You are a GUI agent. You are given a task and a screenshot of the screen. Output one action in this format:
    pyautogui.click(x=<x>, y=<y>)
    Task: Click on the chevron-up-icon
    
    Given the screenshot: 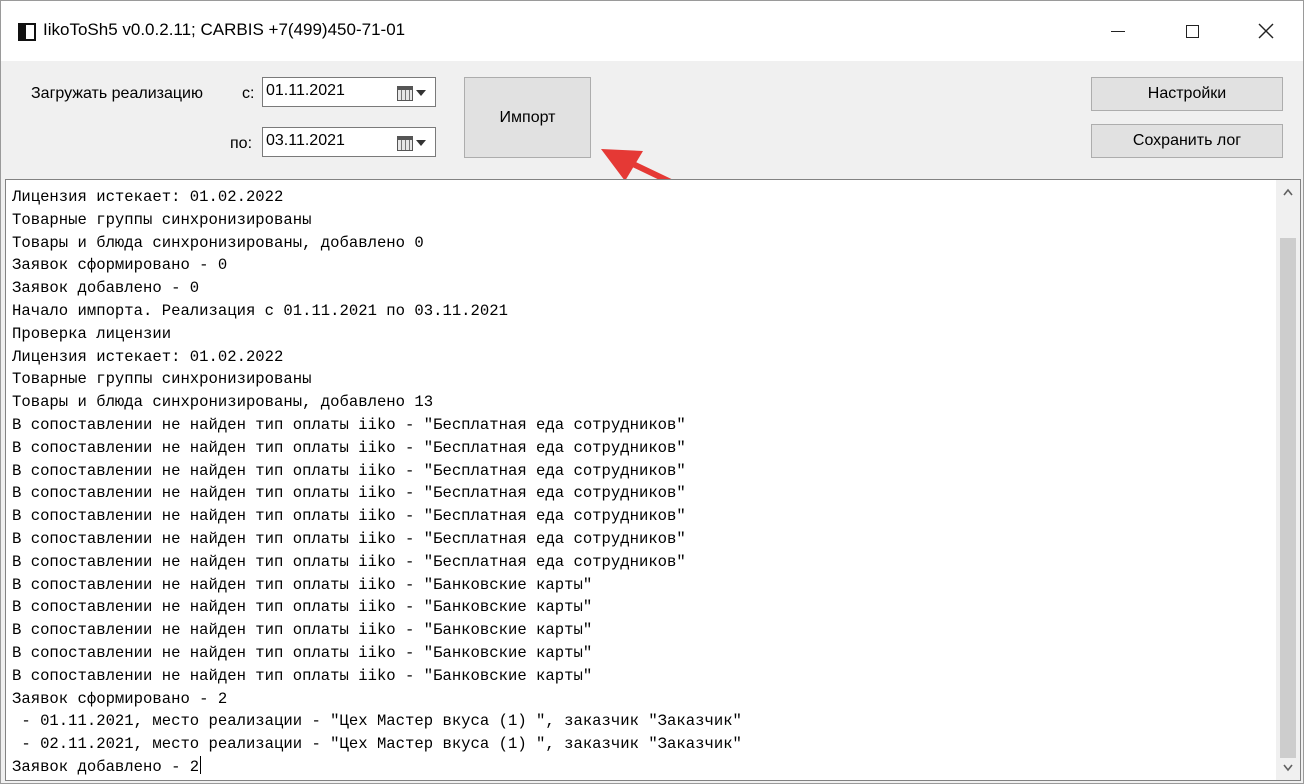 What is the action you would take?
    pyautogui.click(x=1288, y=192)
    